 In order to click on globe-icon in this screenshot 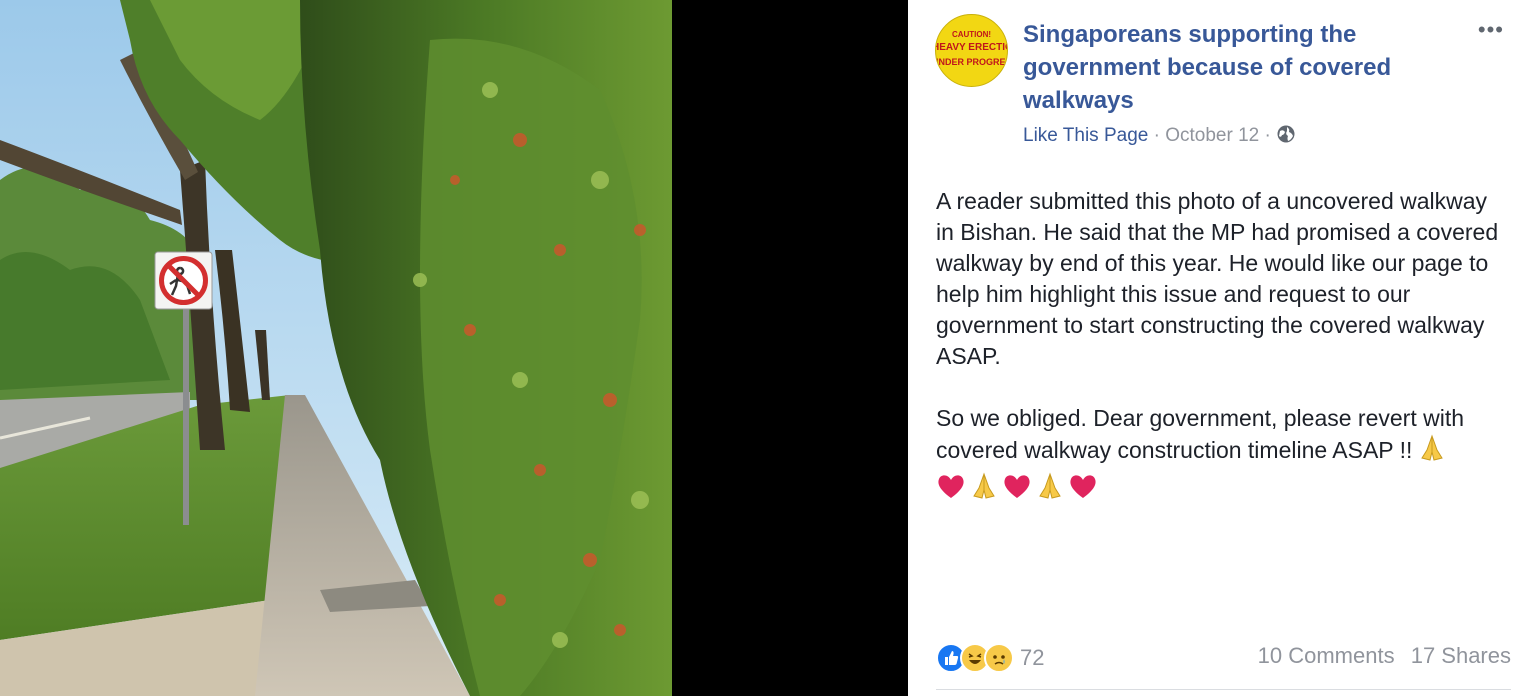, I will do `click(1286, 137)`.